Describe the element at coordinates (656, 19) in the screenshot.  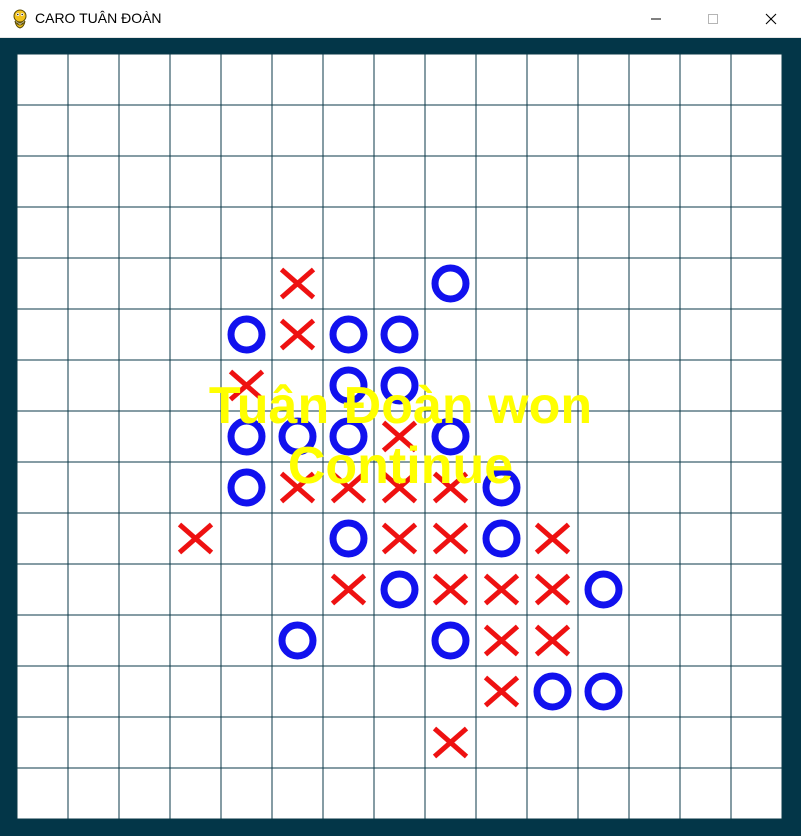
I see `minimize-button` at that location.